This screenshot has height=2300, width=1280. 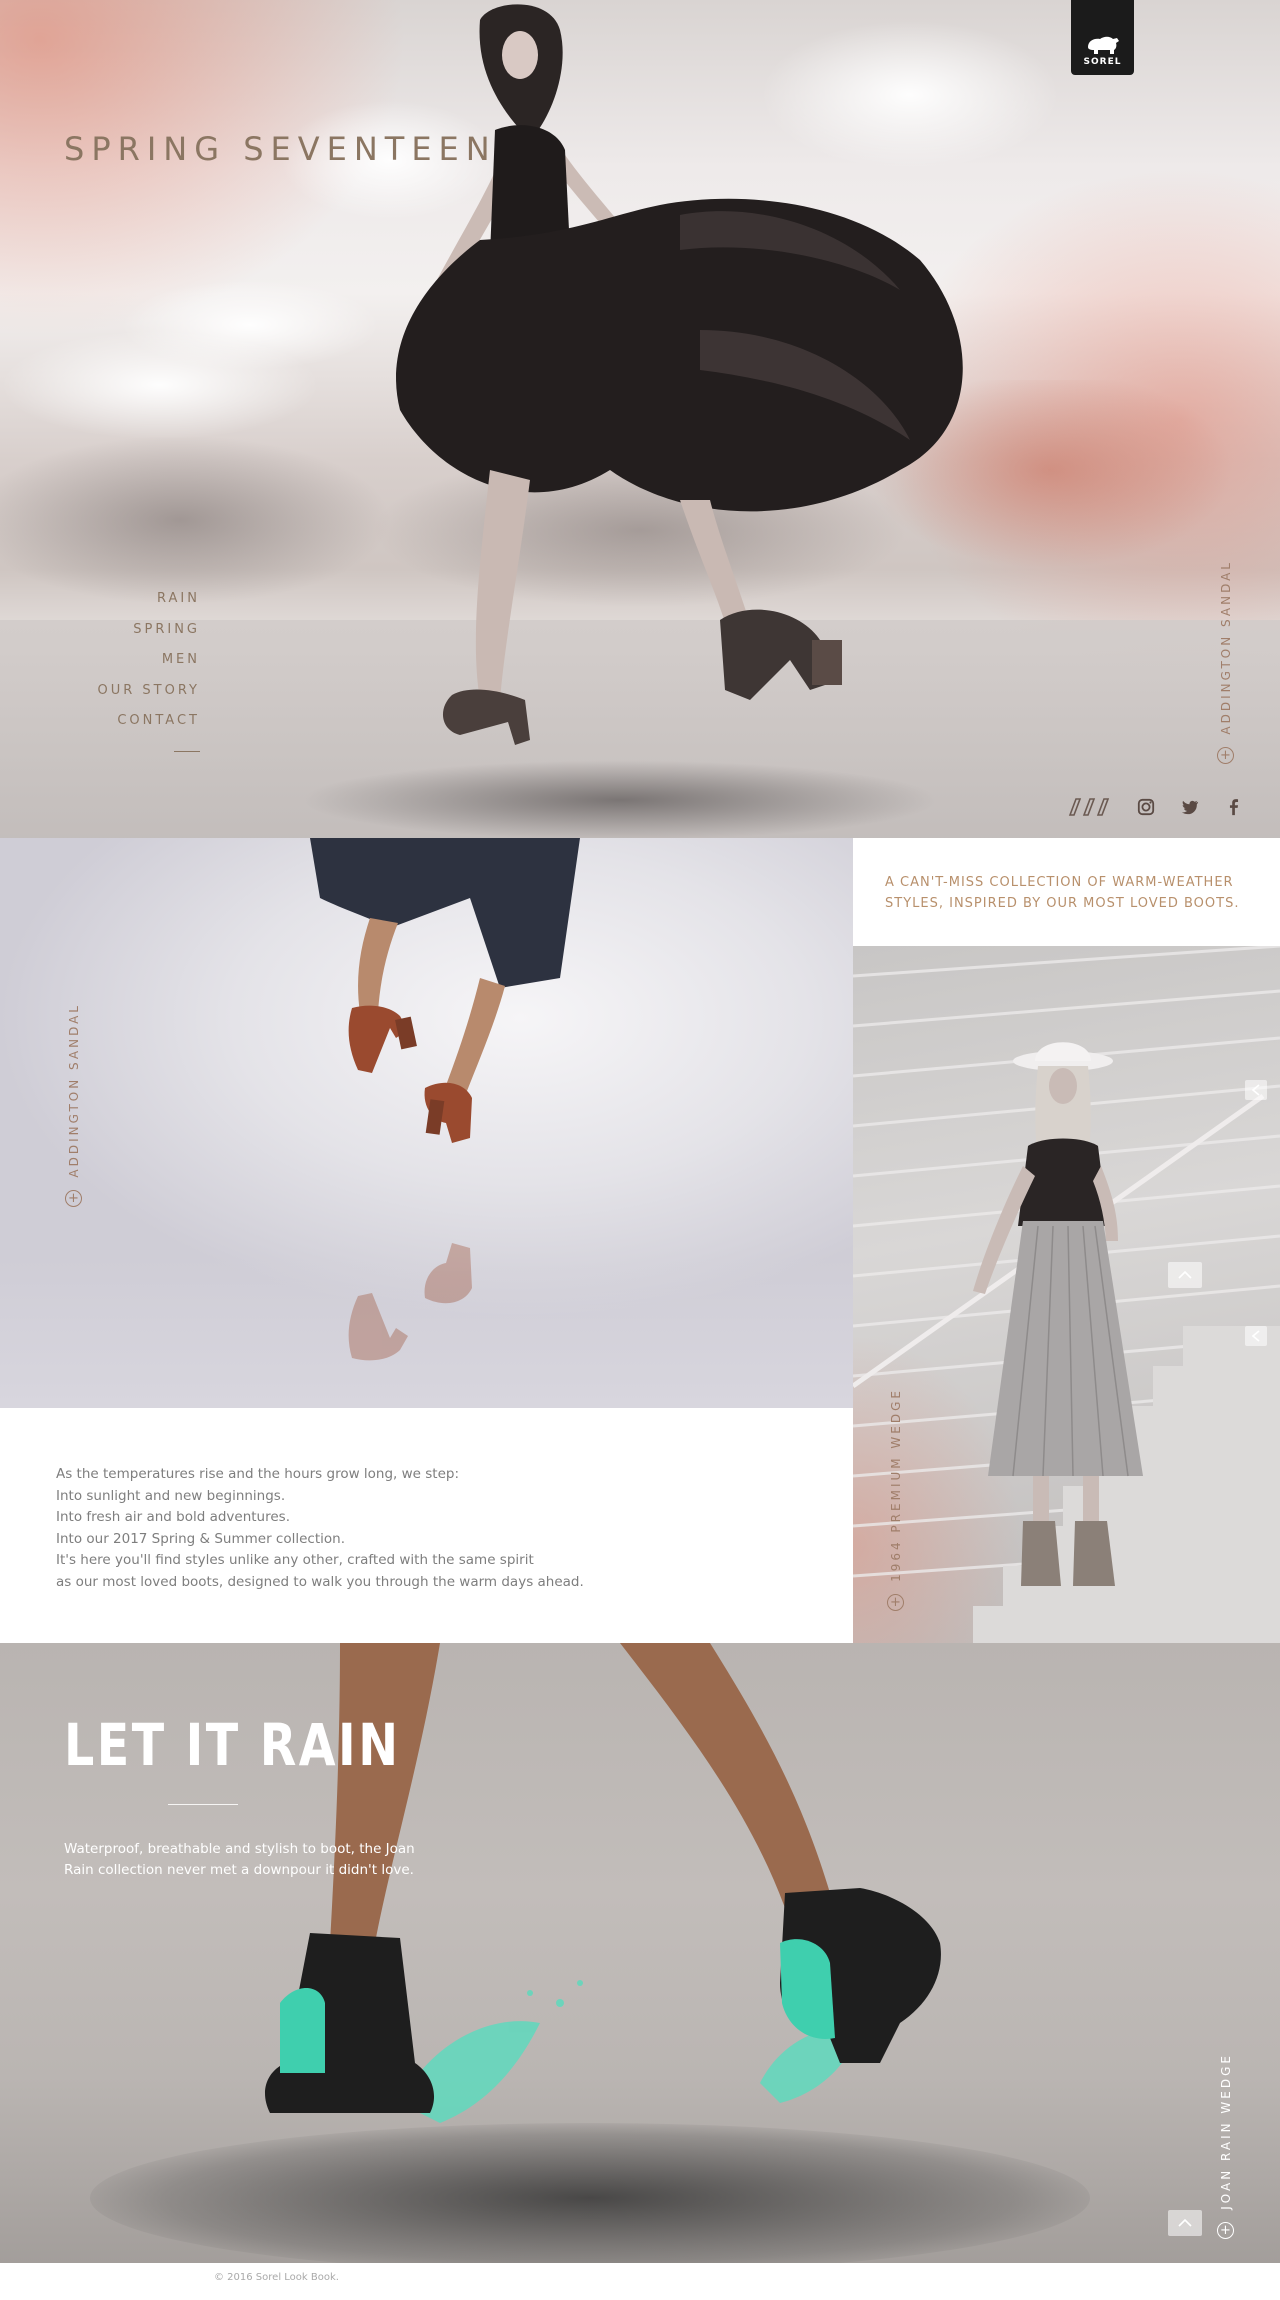 What do you see at coordinates (276, 2277) in the screenshot?
I see `copyright: © 2016 Sorel Look Book.` at bounding box center [276, 2277].